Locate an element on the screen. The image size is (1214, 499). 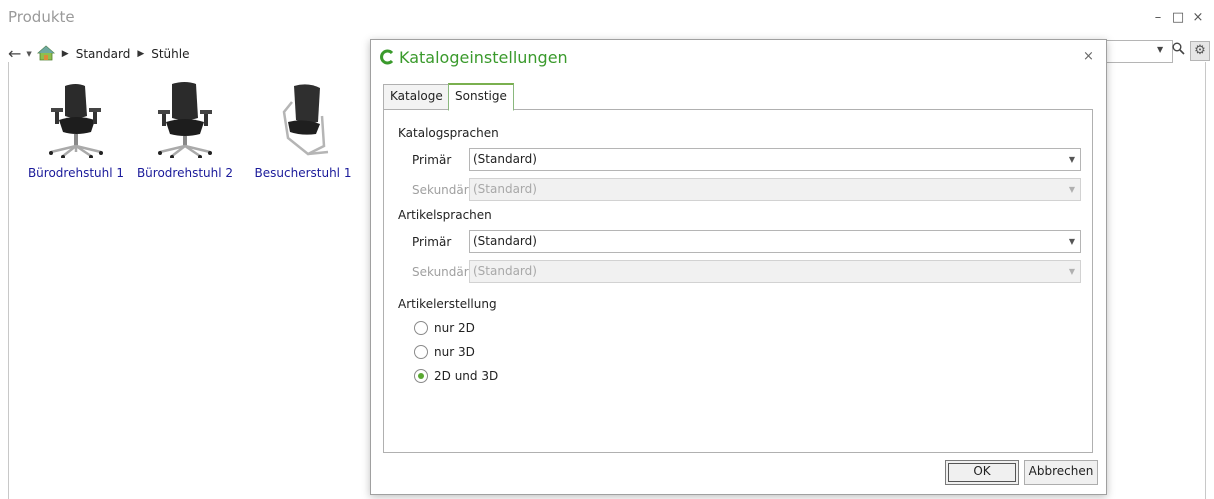
radio-button-checked is located at coordinates (421, 376).